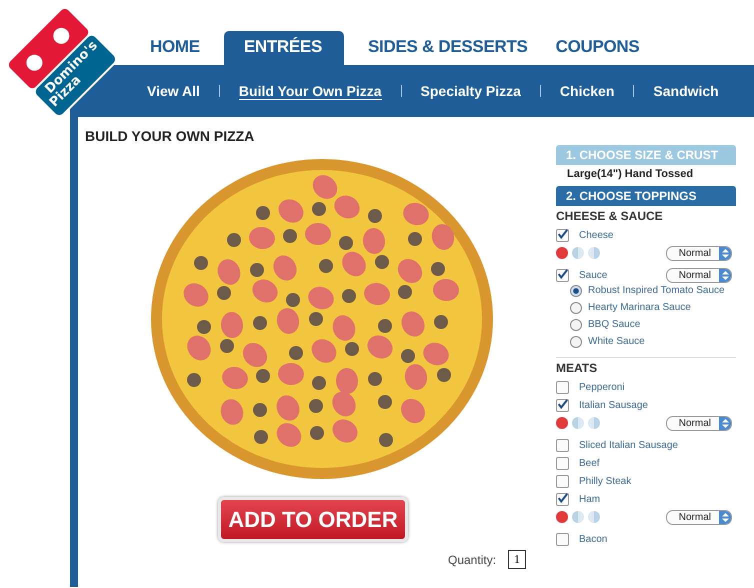 Image resolution: width=754 pixels, height=588 pixels. Describe the element at coordinates (472, 559) in the screenshot. I see `quantity-label: Quantity:` at that location.